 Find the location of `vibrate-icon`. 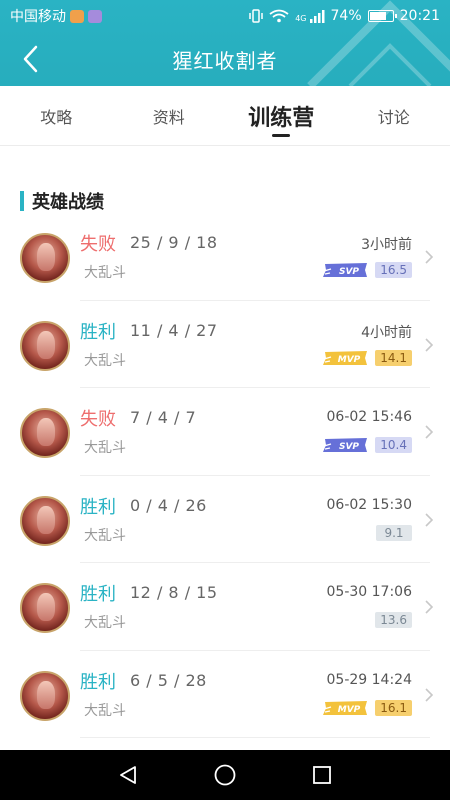

vibrate-icon is located at coordinates (256, 16).